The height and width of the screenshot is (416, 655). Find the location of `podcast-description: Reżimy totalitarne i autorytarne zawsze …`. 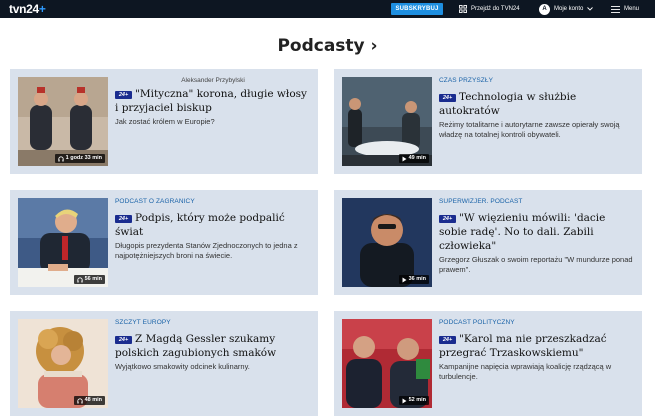

podcast-description: Reżimy totalitarne i autorytarne zawsze … is located at coordinates (529, 129).